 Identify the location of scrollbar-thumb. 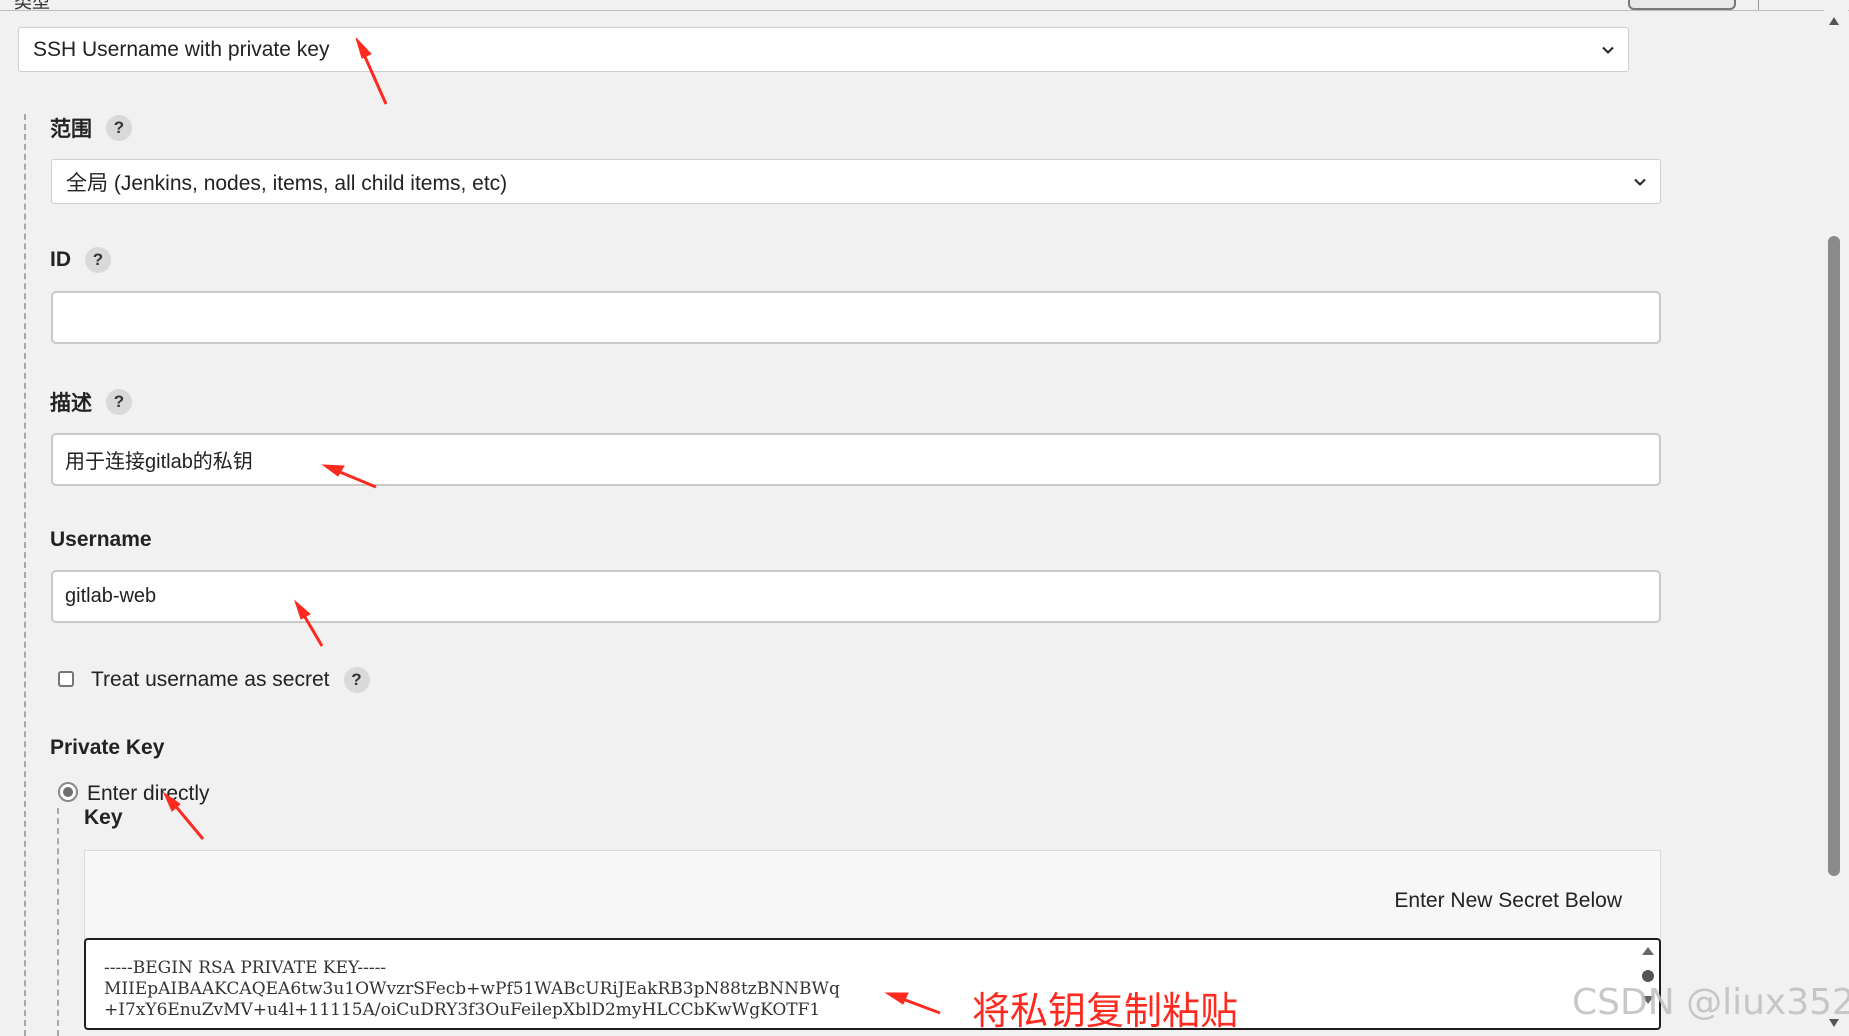
(1834, 556).